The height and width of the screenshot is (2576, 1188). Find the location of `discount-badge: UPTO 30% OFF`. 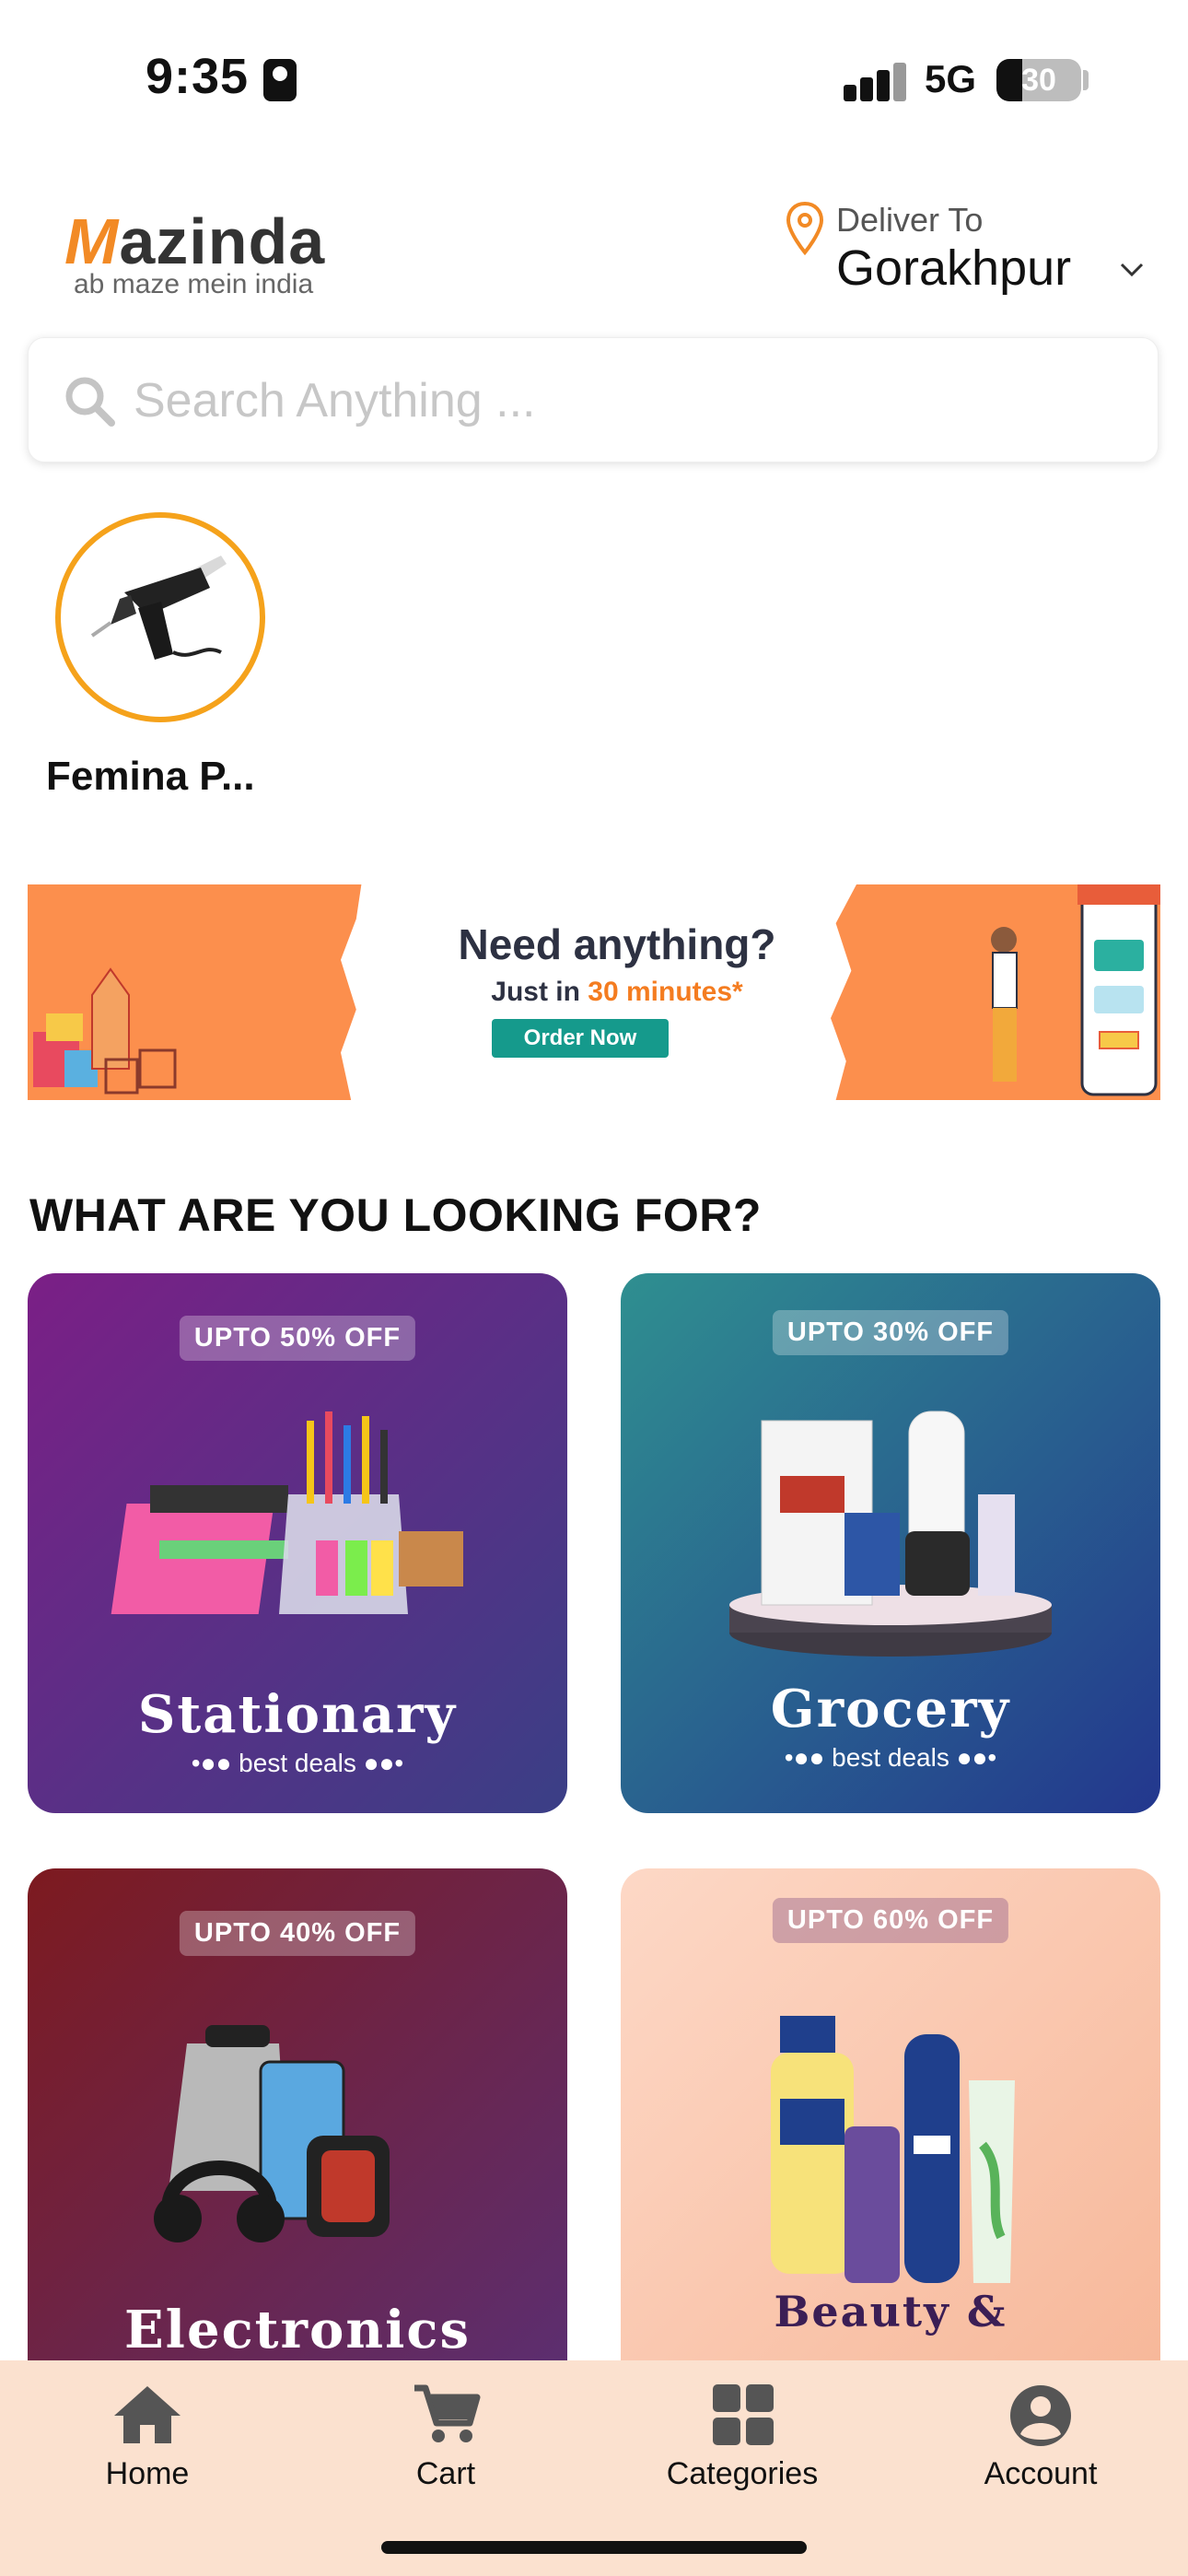

discount-badge: UPTO 30% OFF is located at coordinates (890, 1332).